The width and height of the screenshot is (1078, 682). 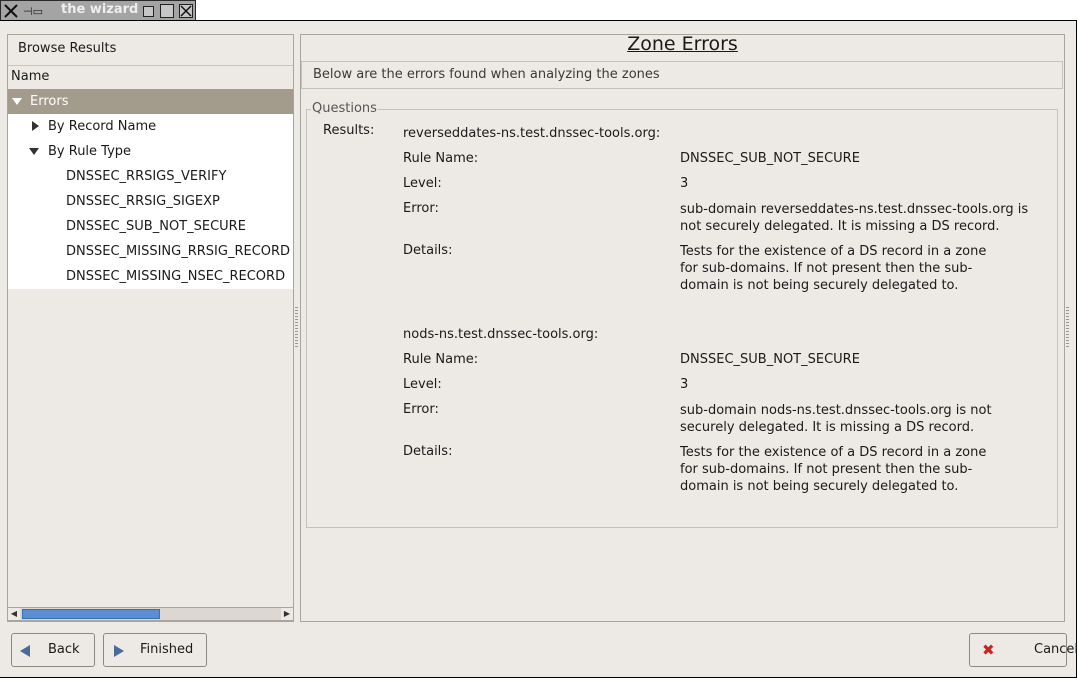 What do you see at coordinates (167, 11) in the screenshot?
I see `maximize-icon` at bounding box center [167, 11].